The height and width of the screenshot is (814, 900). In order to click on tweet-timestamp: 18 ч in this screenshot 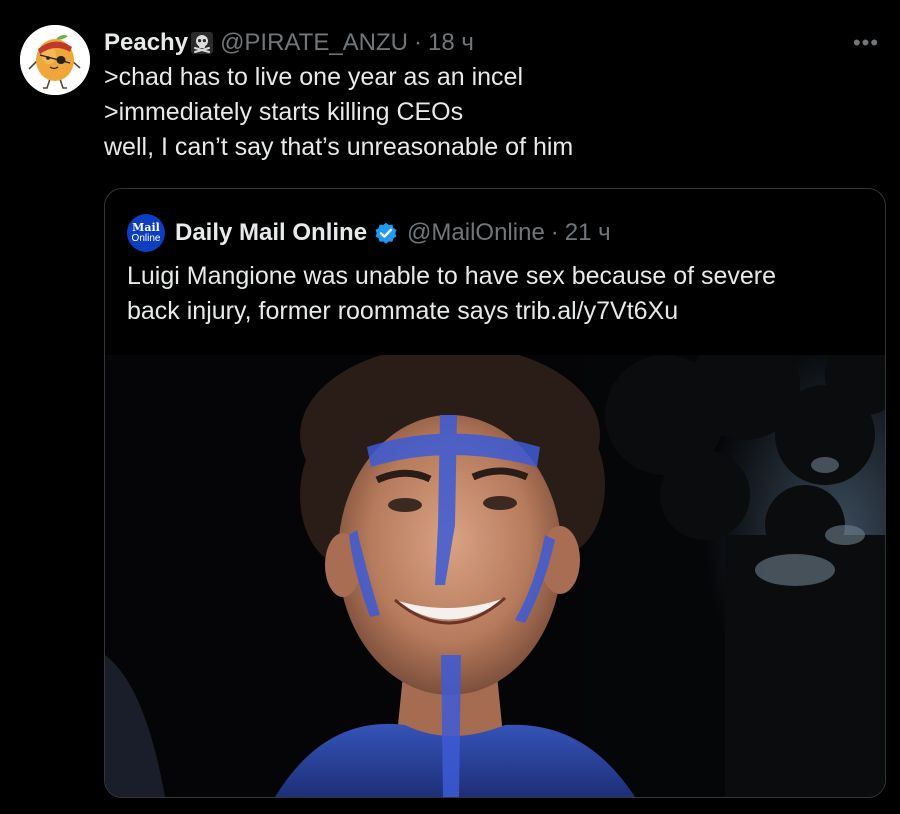, I will do `click(451, 43)`.